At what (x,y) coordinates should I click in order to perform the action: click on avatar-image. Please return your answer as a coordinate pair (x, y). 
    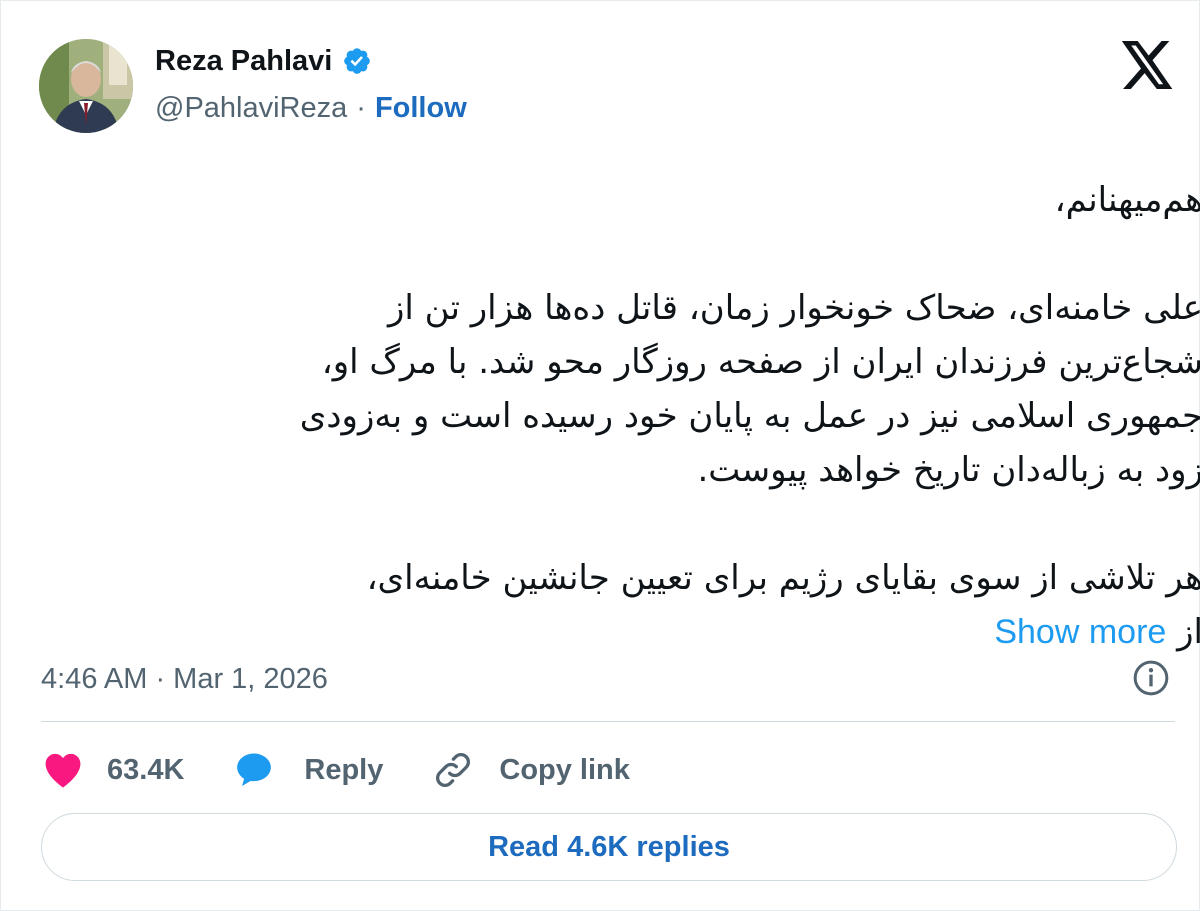
    Looking at the image, I should click on (86, 86).